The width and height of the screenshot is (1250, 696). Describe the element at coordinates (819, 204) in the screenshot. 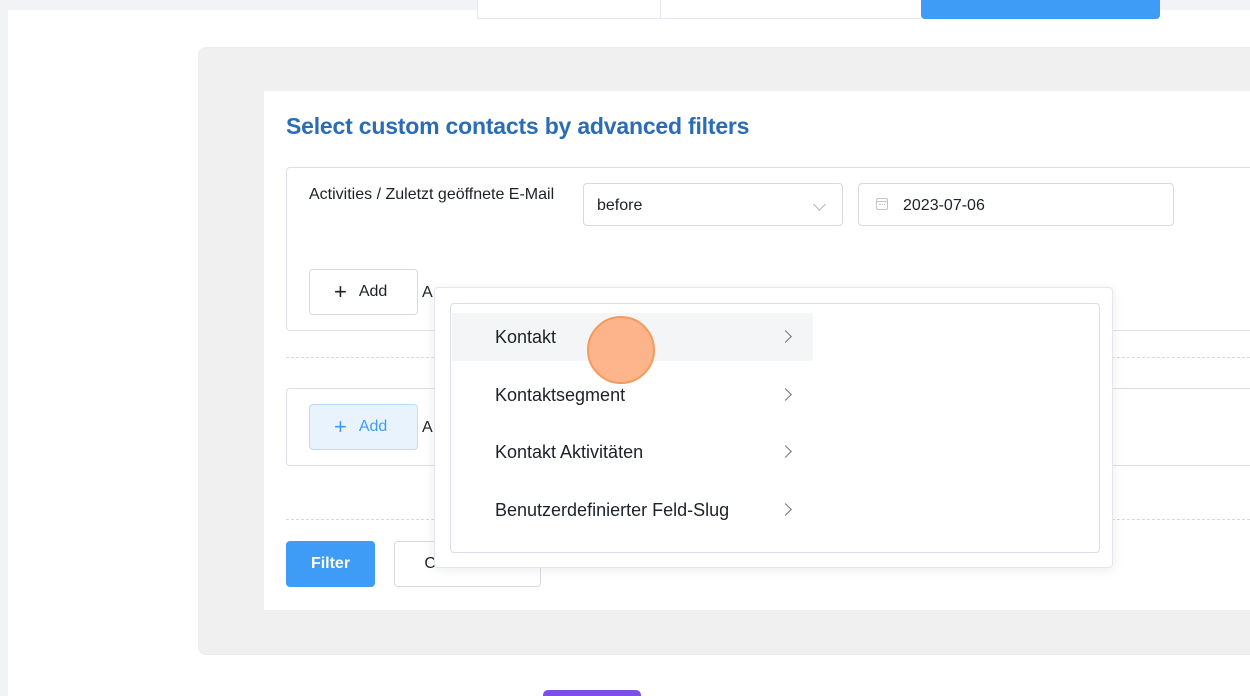

I see `chevron-down-icon` at that location.